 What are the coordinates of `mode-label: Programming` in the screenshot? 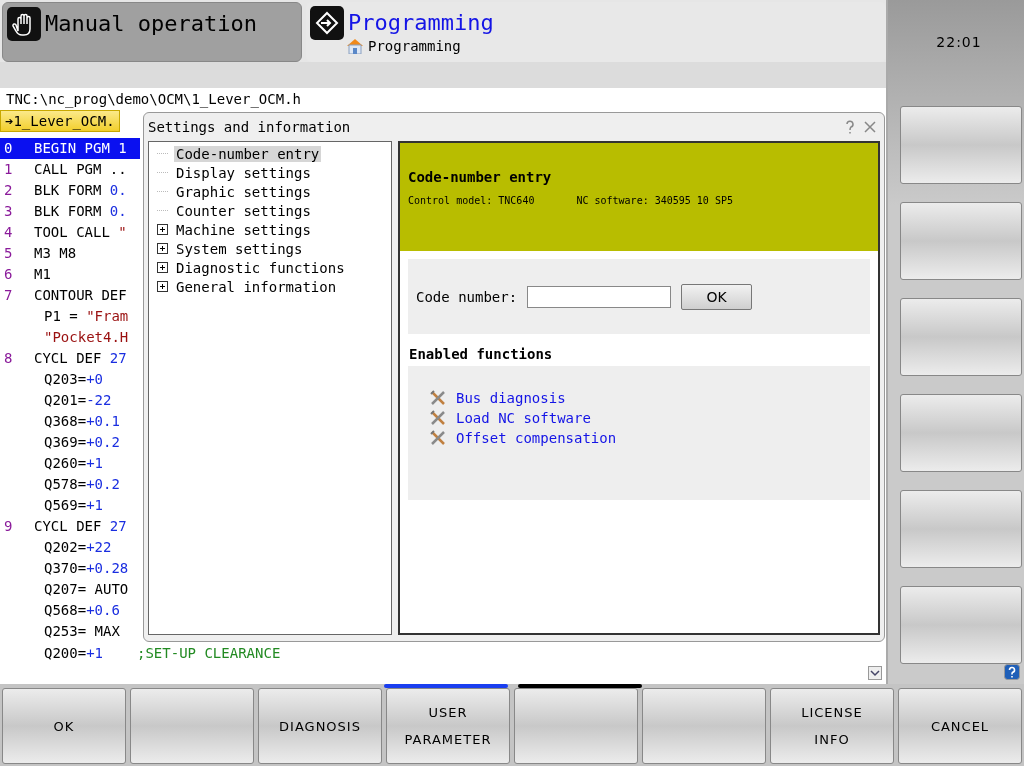 It's located at (421, 23).